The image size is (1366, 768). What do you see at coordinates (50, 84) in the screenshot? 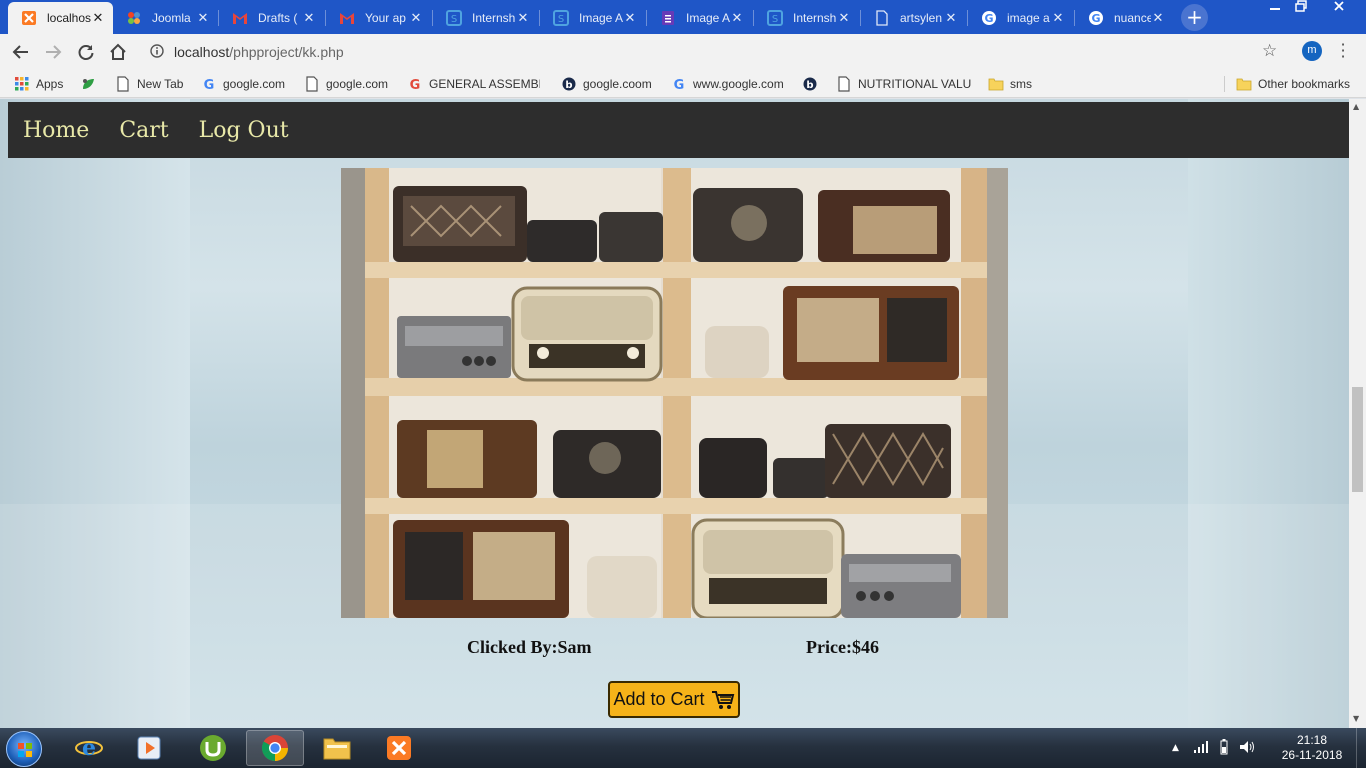
I see `bookmark-label: Apps` at bounding box center [50, 84].